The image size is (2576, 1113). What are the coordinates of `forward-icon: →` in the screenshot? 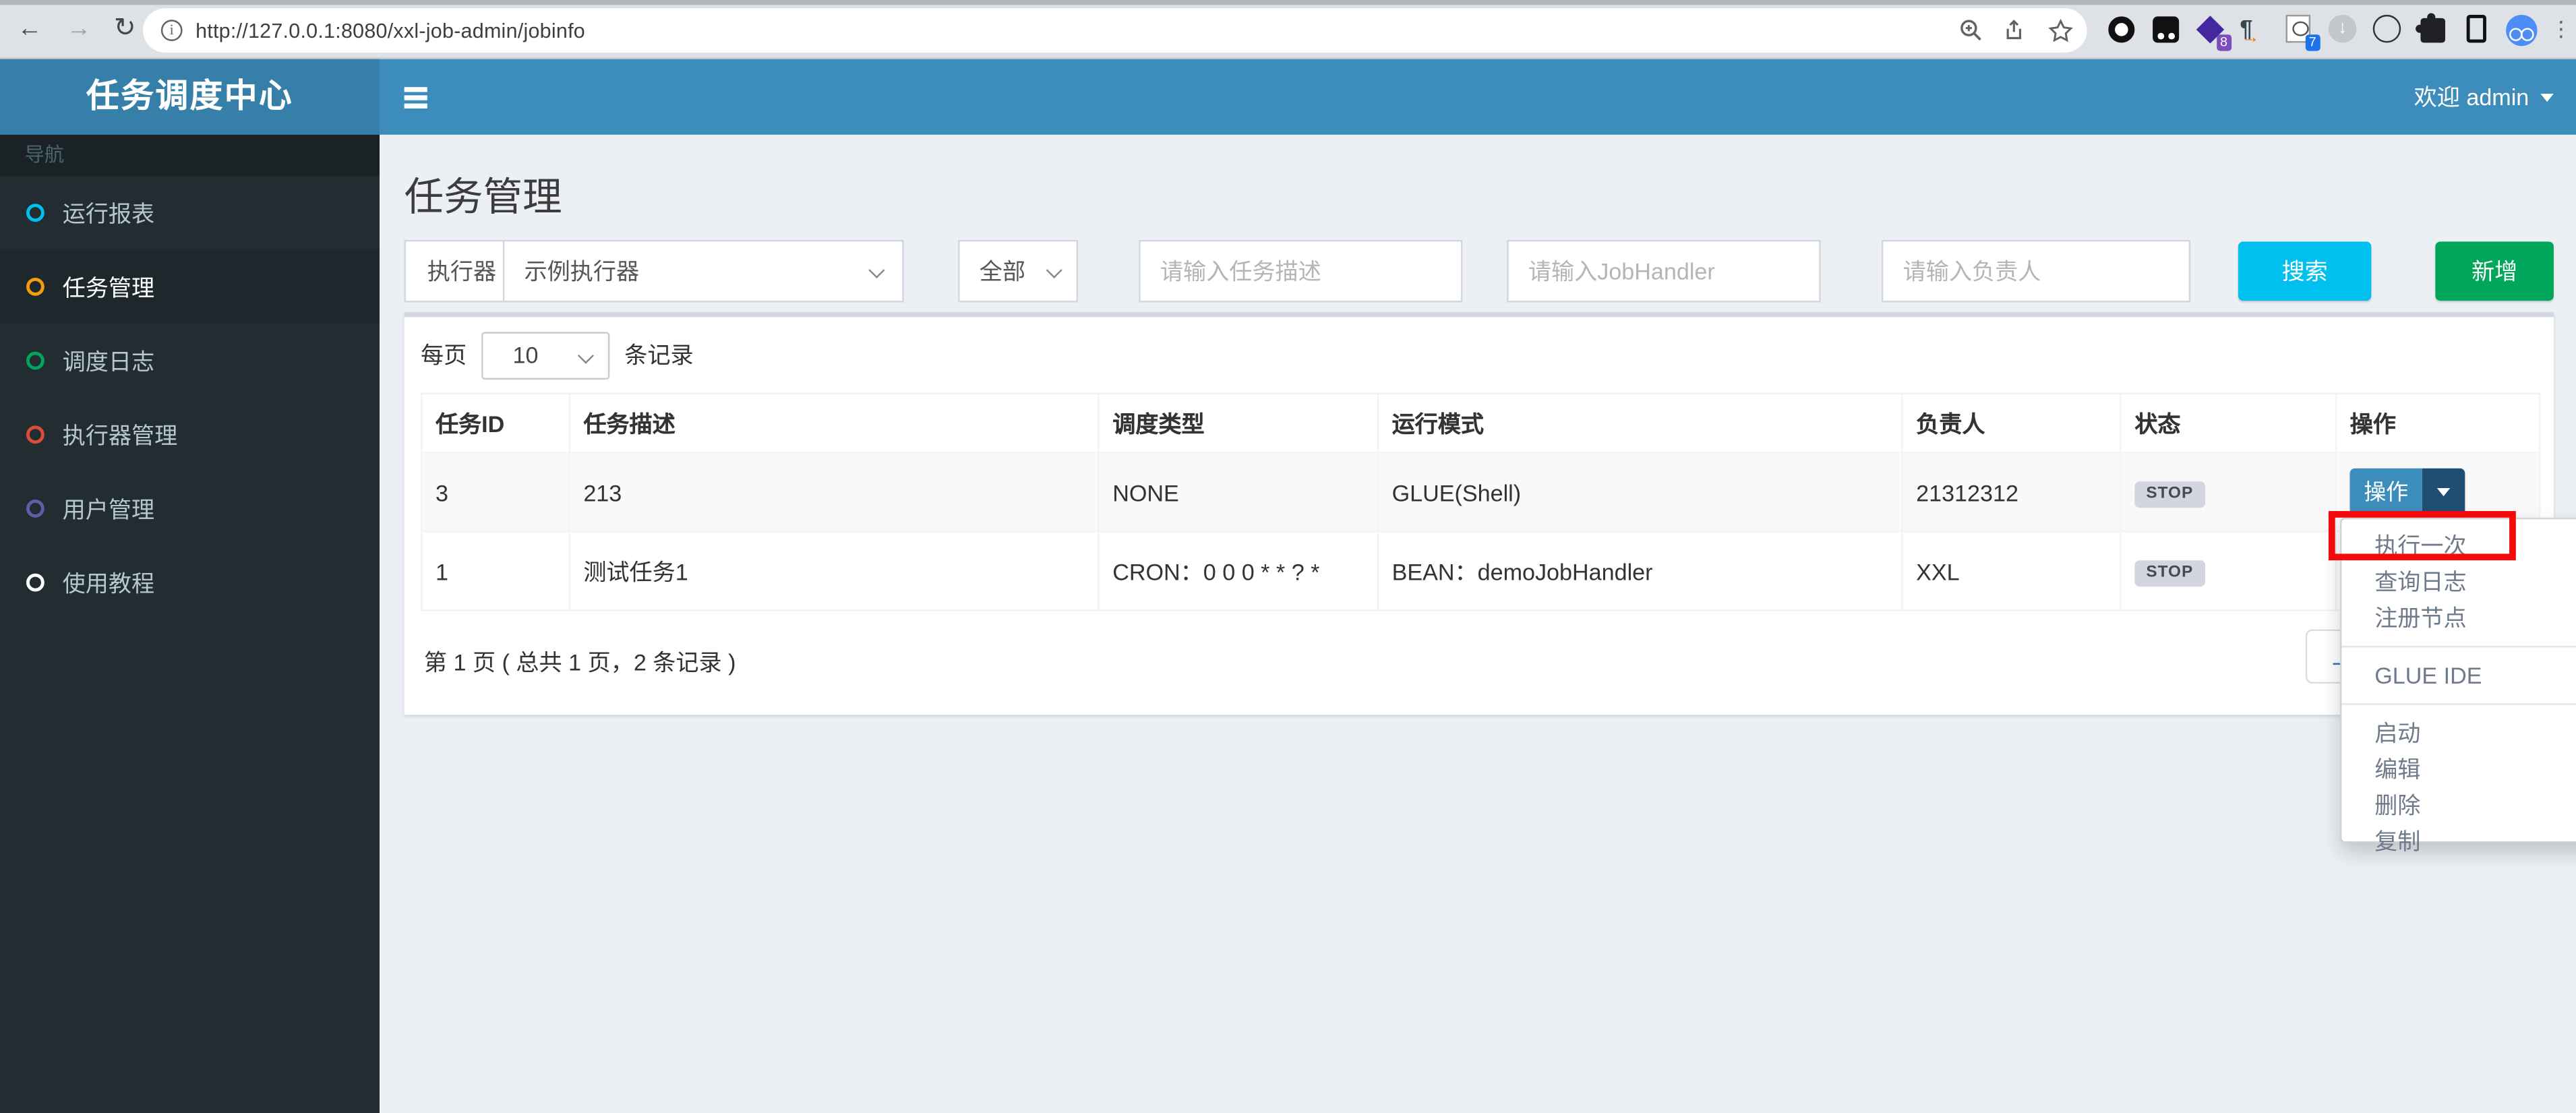 It's located at (79, 30).